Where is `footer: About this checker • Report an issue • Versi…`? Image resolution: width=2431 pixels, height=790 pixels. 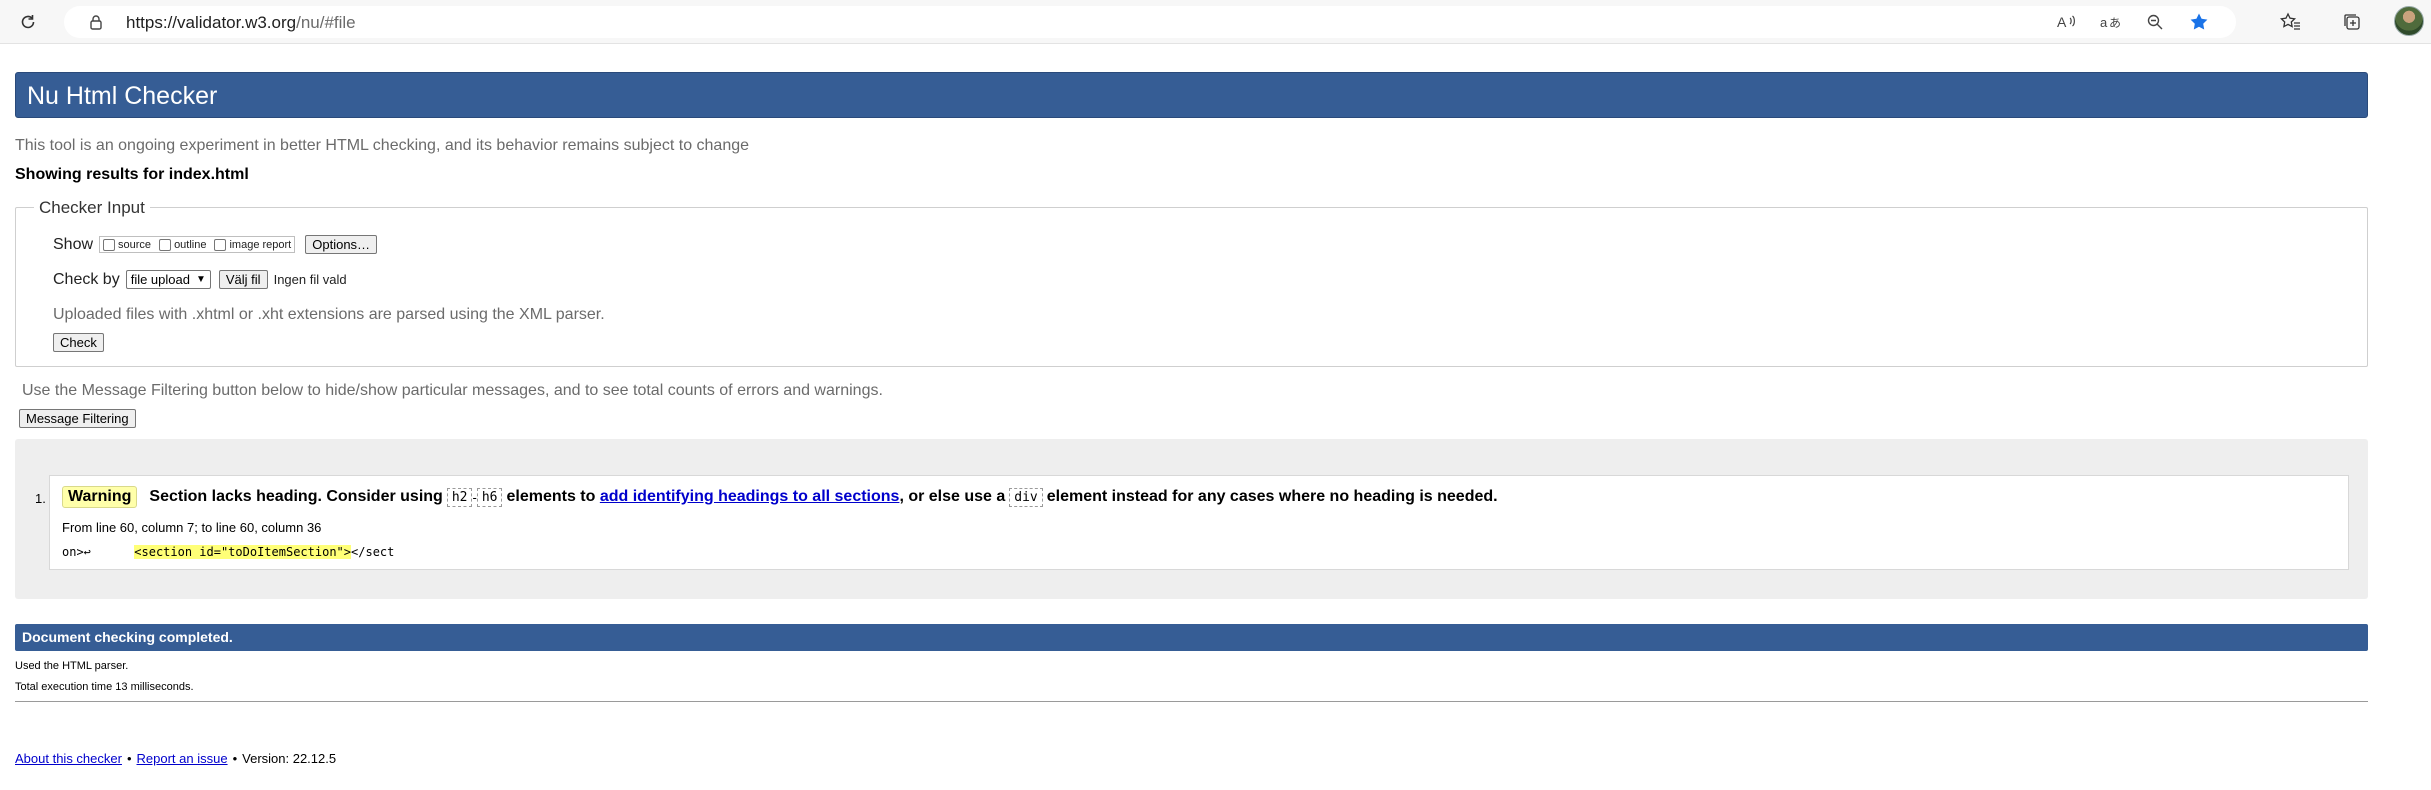
footer: About this checker • Report an issue • Versi… is located at coordinates (175, 758).